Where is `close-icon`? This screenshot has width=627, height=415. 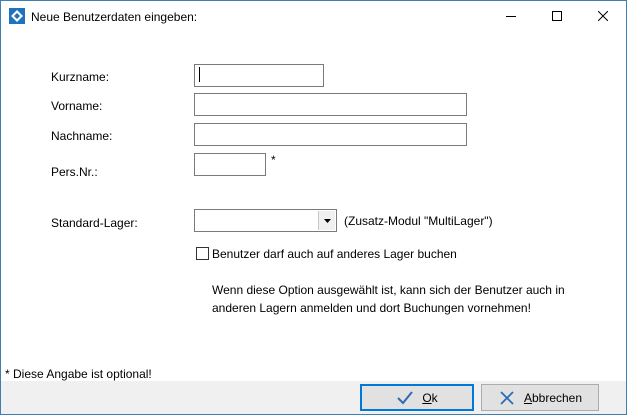
close-icon is located at coordinates (603, 16).